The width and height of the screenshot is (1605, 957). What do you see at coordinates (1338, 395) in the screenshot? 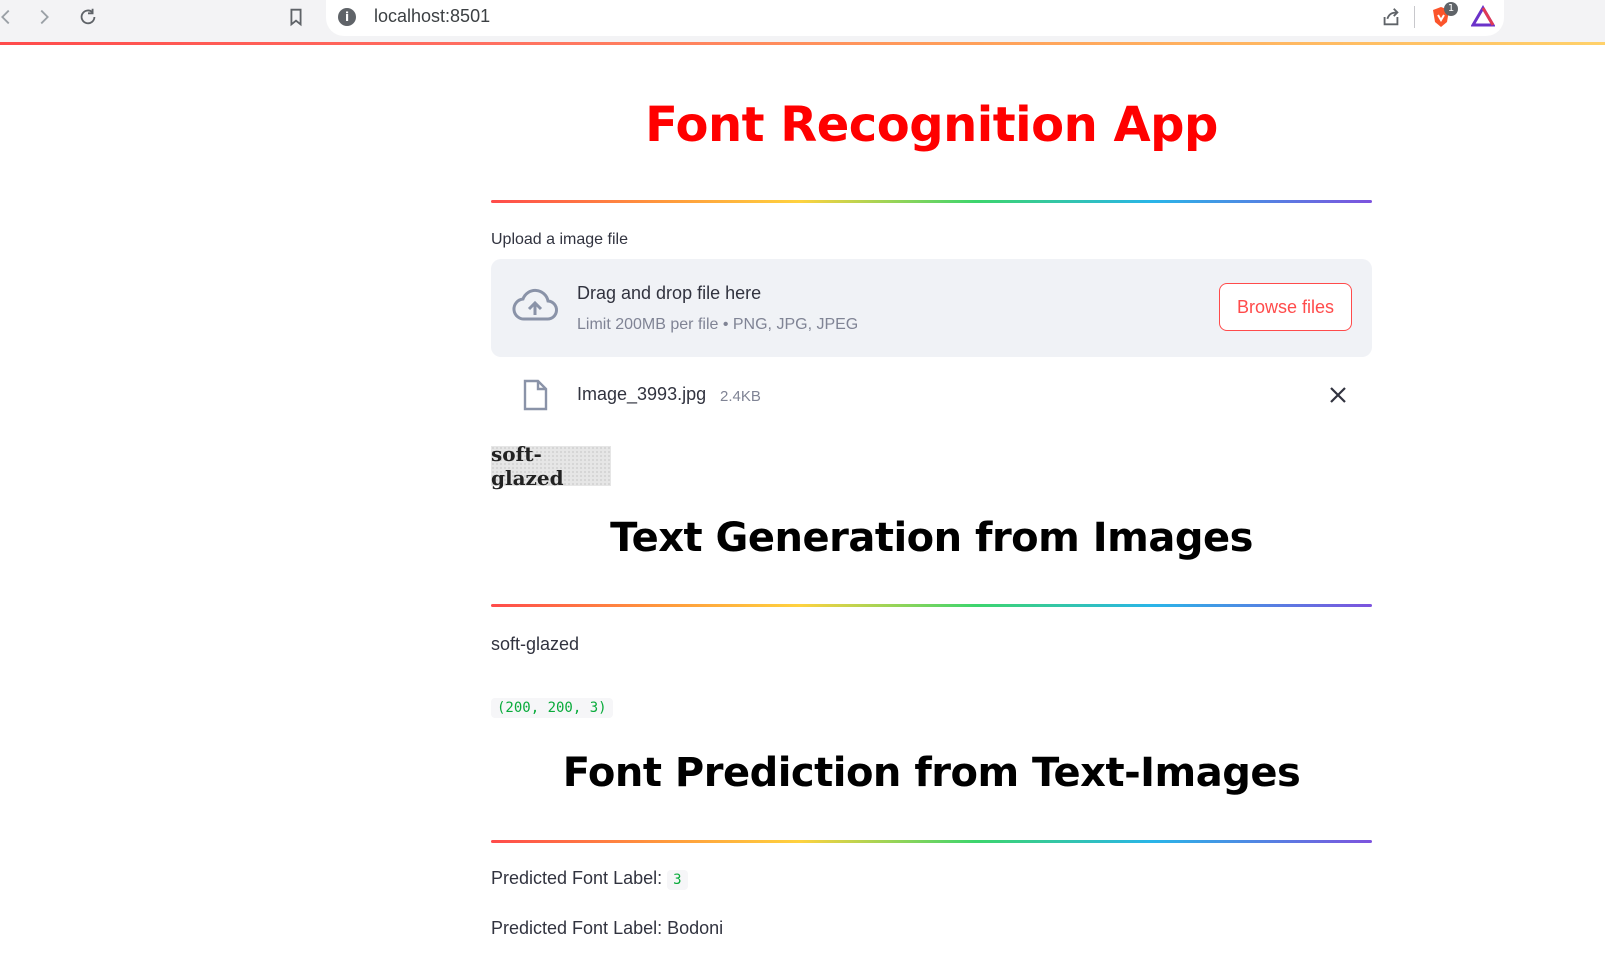
I see `close-icon` at bounding box center [1338, 395].